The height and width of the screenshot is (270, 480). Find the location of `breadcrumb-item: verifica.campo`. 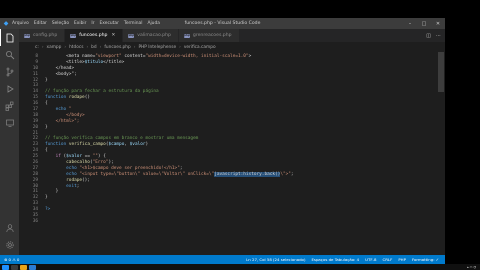

breadcrumb-item: verifica.campo is located at coordinates (200, 47).